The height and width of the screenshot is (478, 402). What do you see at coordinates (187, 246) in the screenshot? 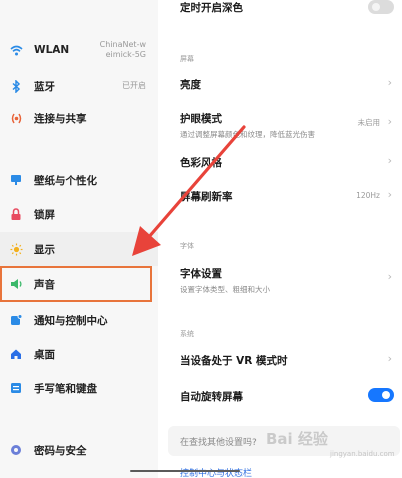
I see `section-header-font: 字体` at bounding box center [187, 246].